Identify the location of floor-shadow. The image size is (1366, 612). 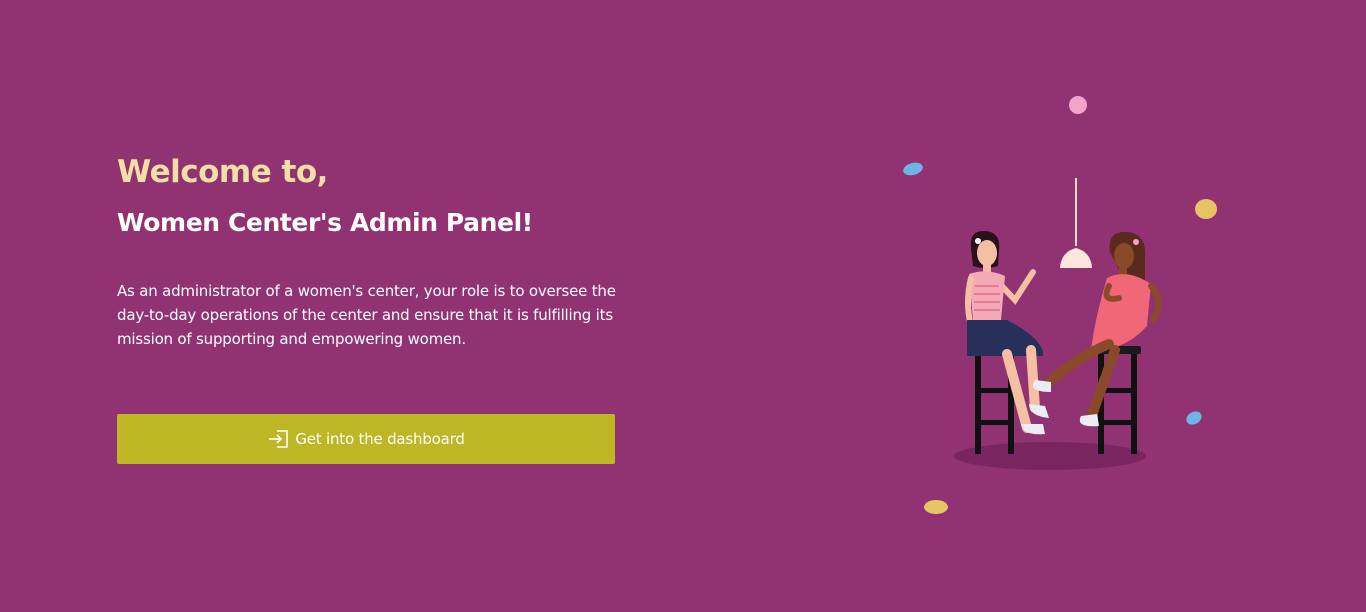
(1050, 456).